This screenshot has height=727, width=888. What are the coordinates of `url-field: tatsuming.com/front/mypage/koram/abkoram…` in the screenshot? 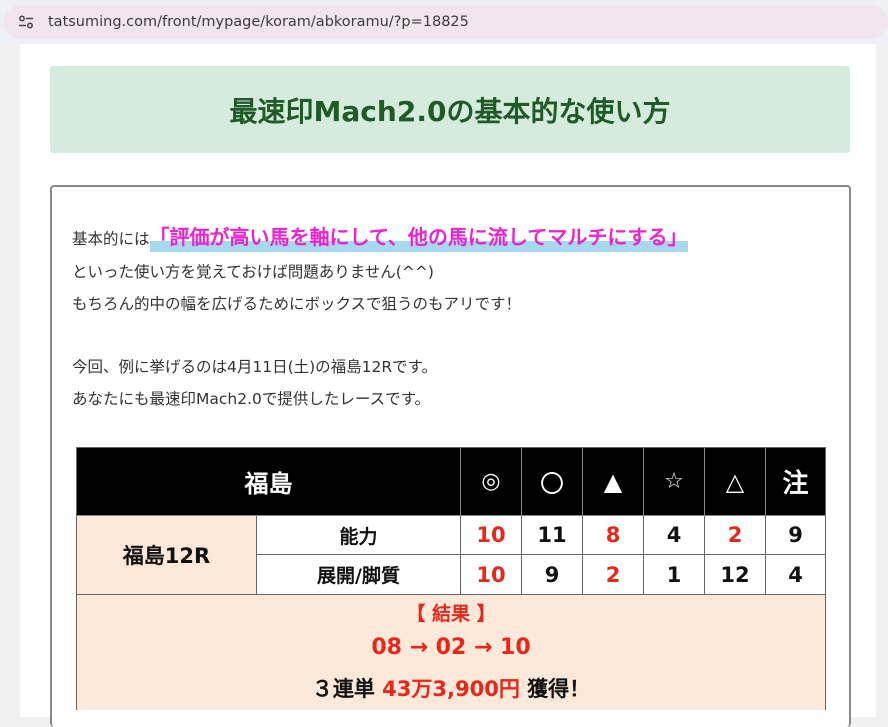 It's located at (446, 22).